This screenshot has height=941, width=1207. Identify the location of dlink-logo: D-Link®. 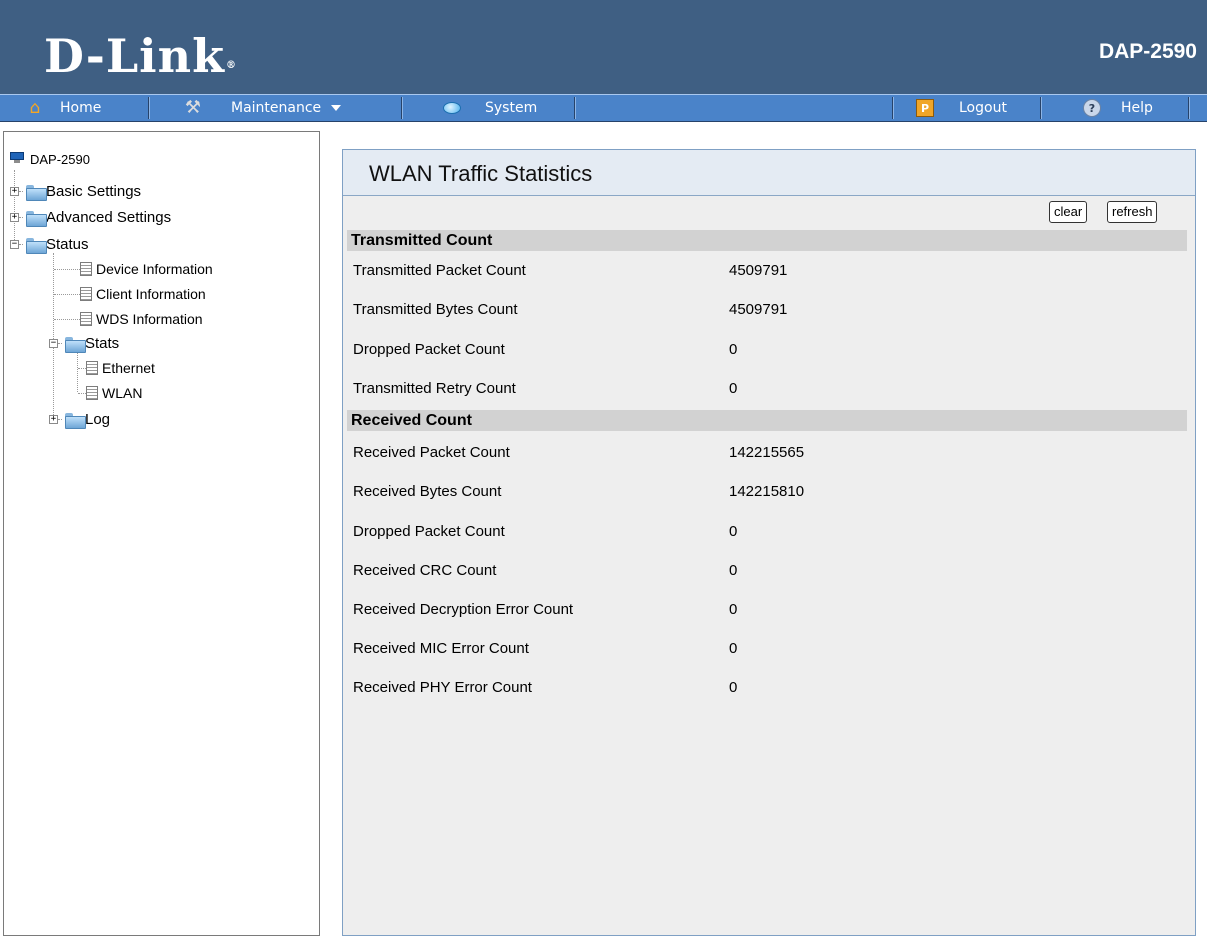
(140, 56).